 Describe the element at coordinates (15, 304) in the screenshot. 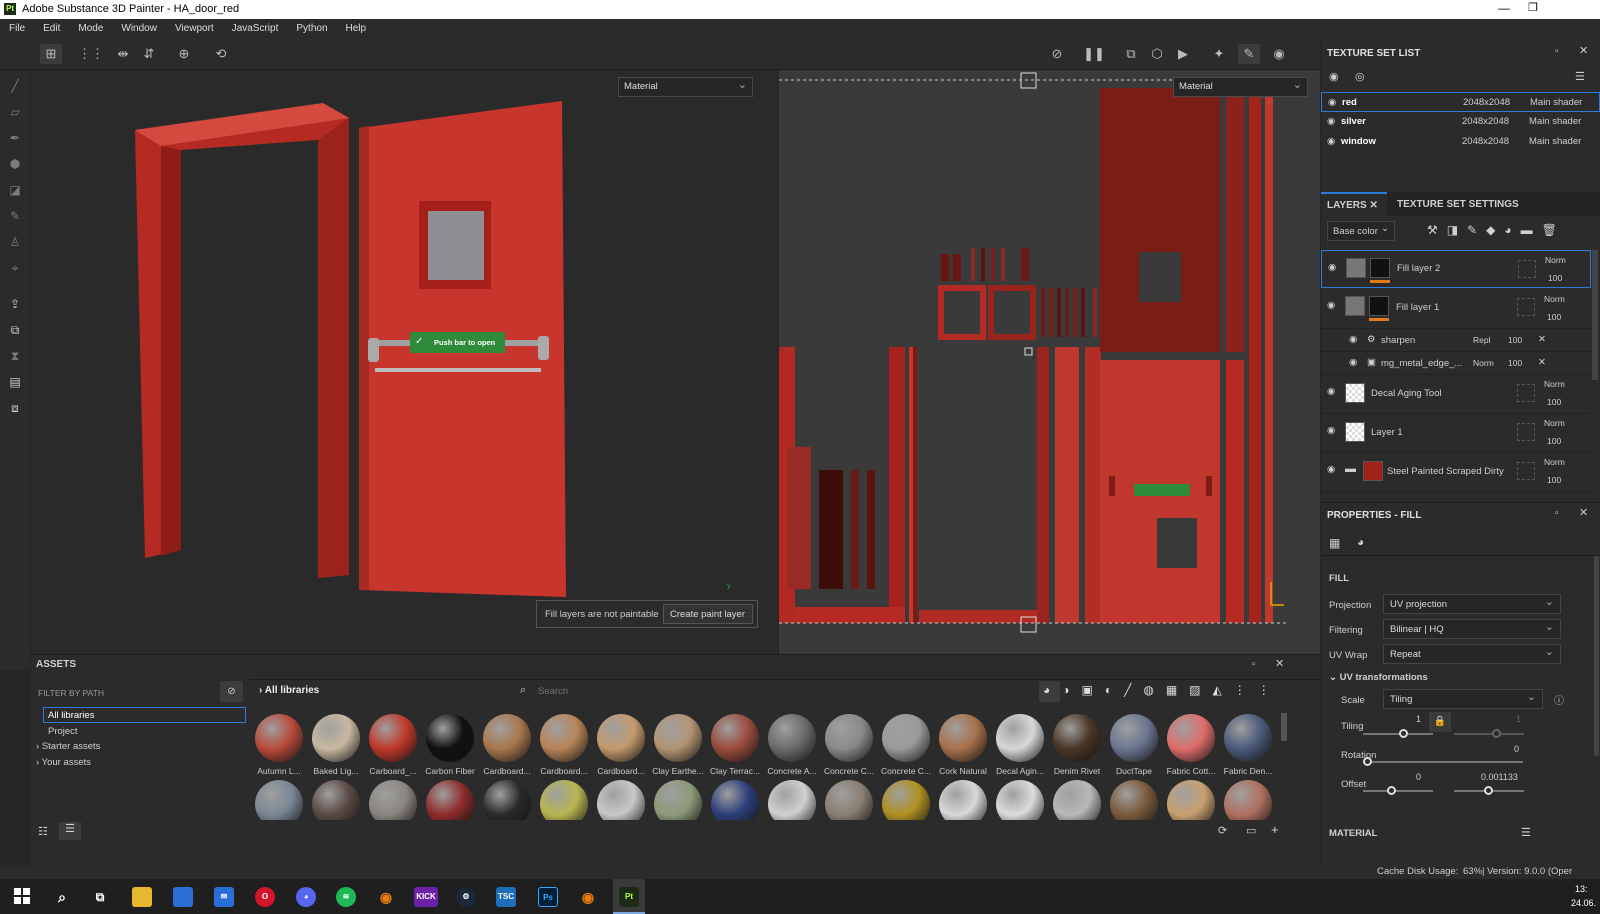

I see `export-icon: ⇪` at that location.